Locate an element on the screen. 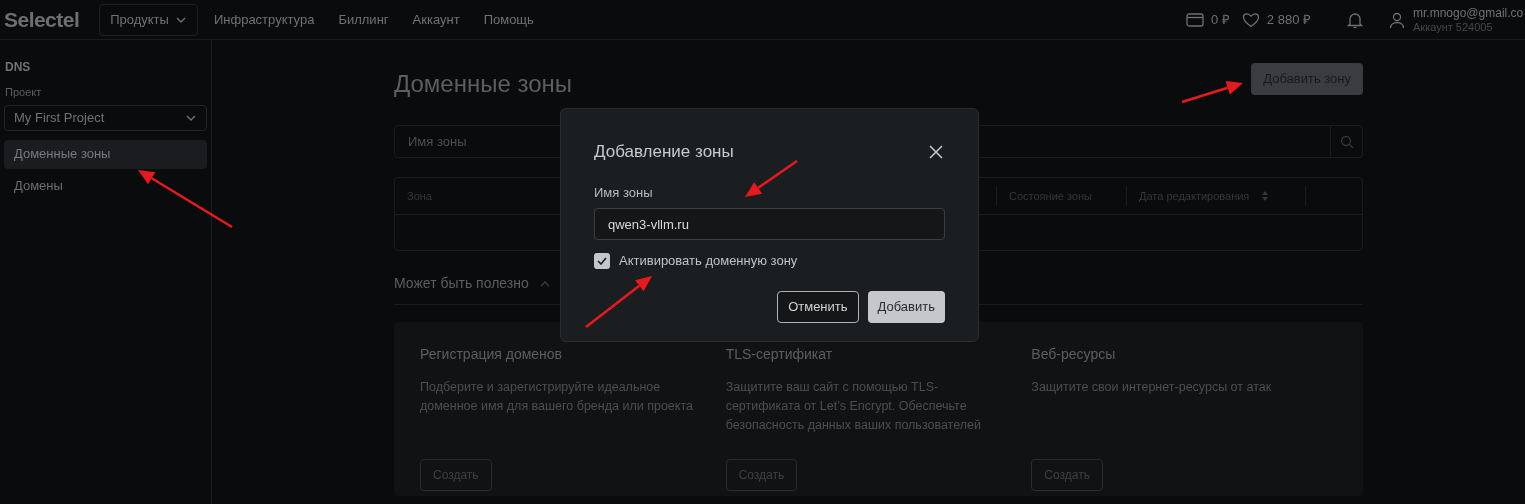  heart-icon is located at coordinates (1250, 19).